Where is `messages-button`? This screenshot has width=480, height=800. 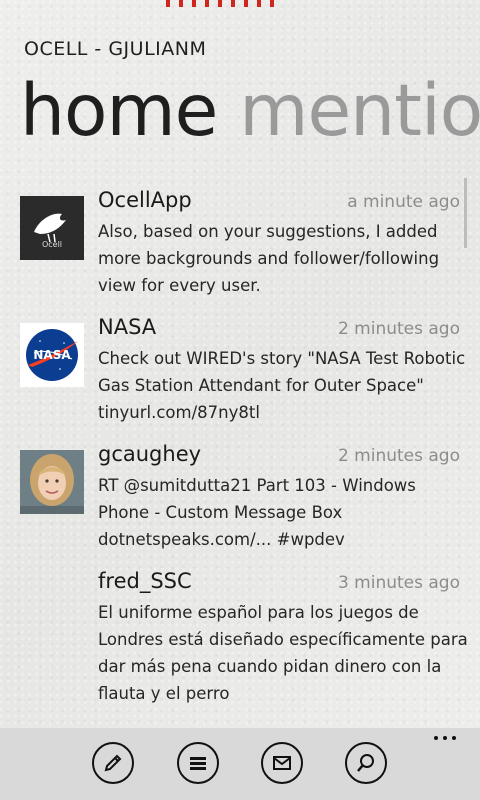 messages-button is located at coordinates (282, 763).